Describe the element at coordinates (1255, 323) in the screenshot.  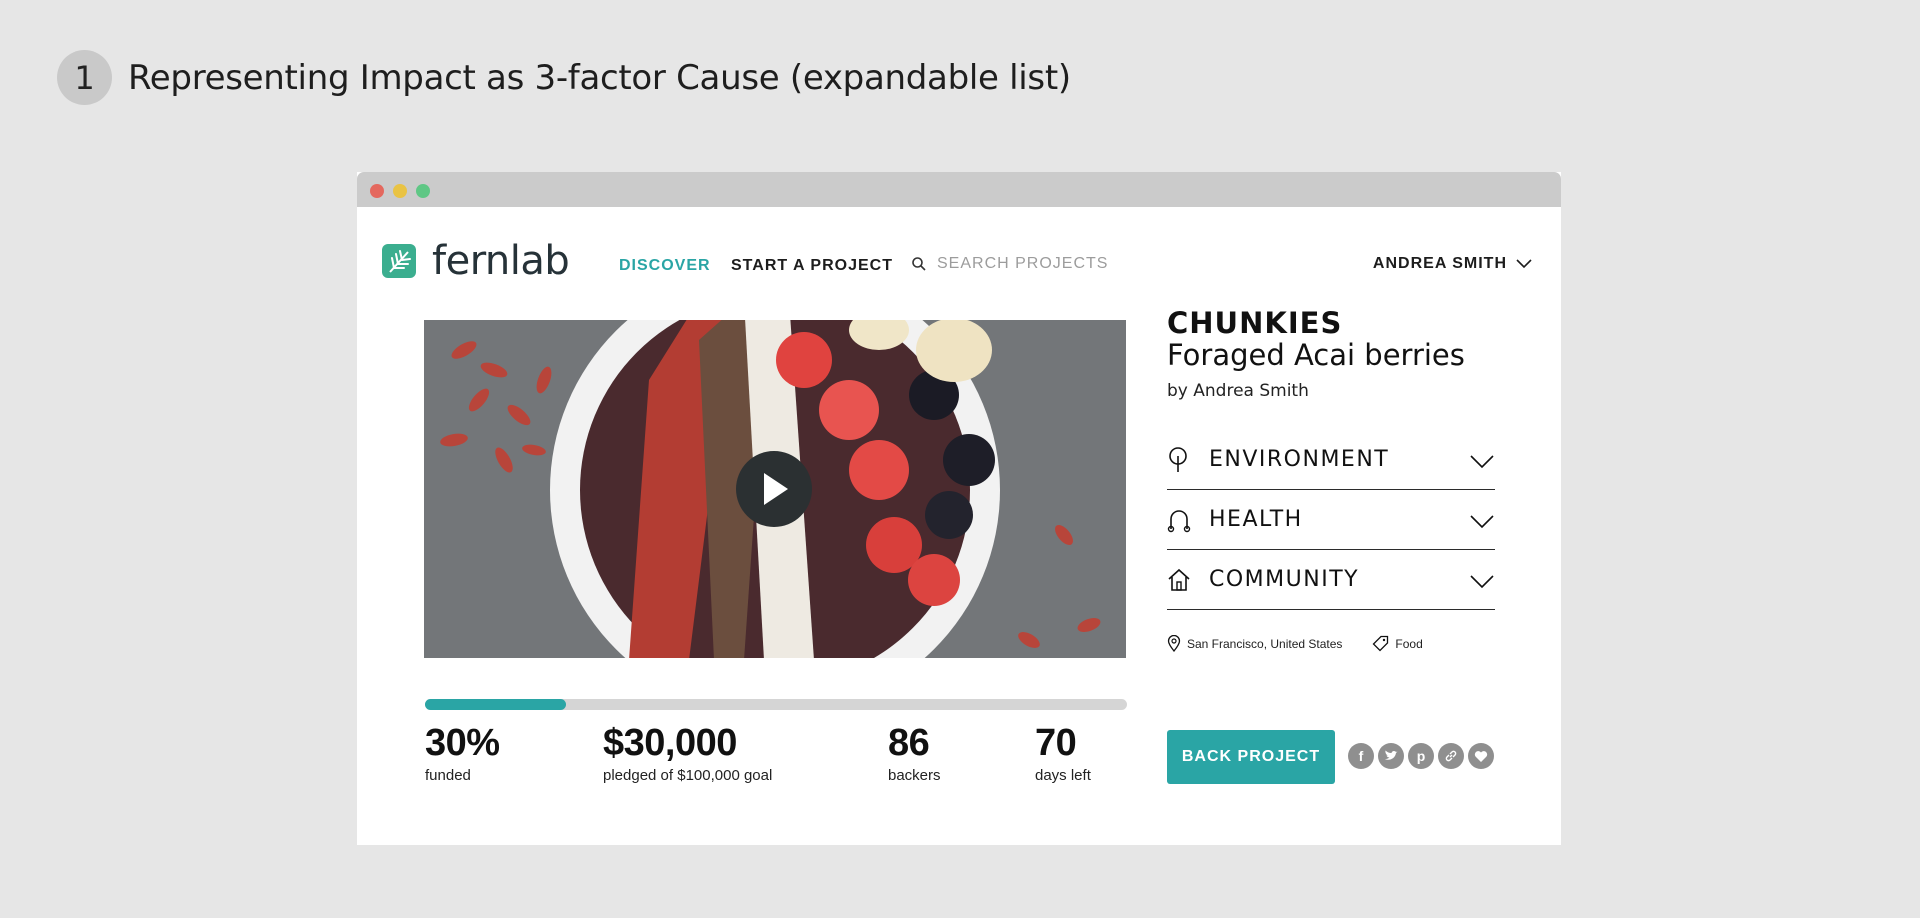
I see `project-name: CHUNKIES` at that location.